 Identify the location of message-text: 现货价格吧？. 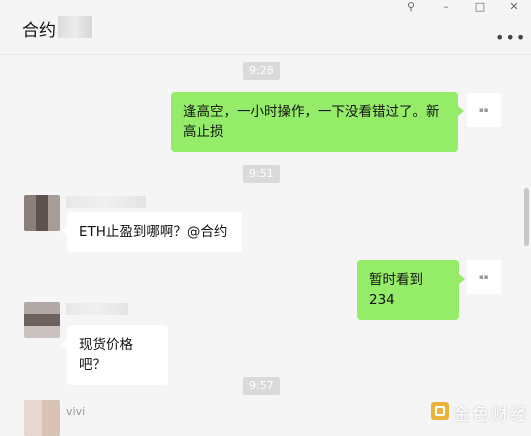
(106, 355).